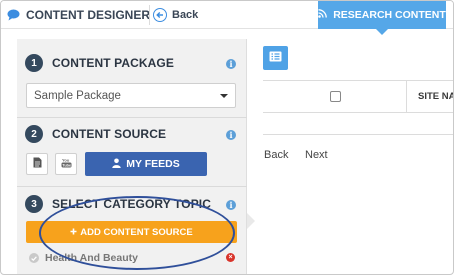 The image size is (454, 275). I want to click on topic-item: Health And Beauty ×, so click(134, 258).